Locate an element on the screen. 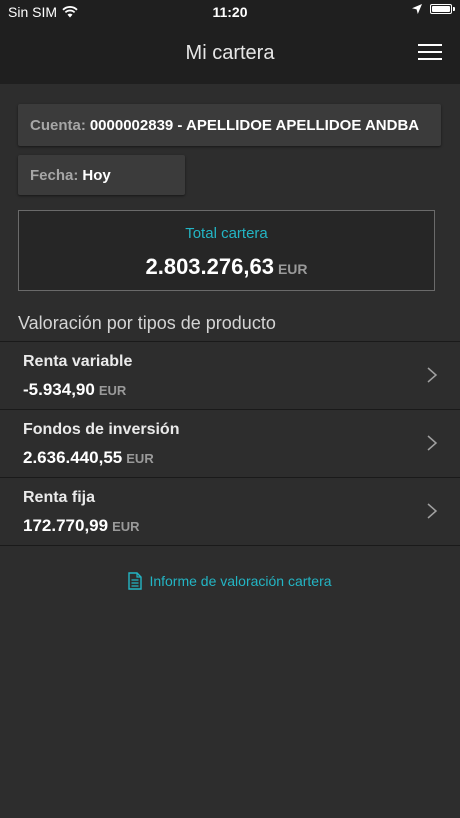 The image size is (460, 818). date-value: Hoy is located at coordinates (96, 175).